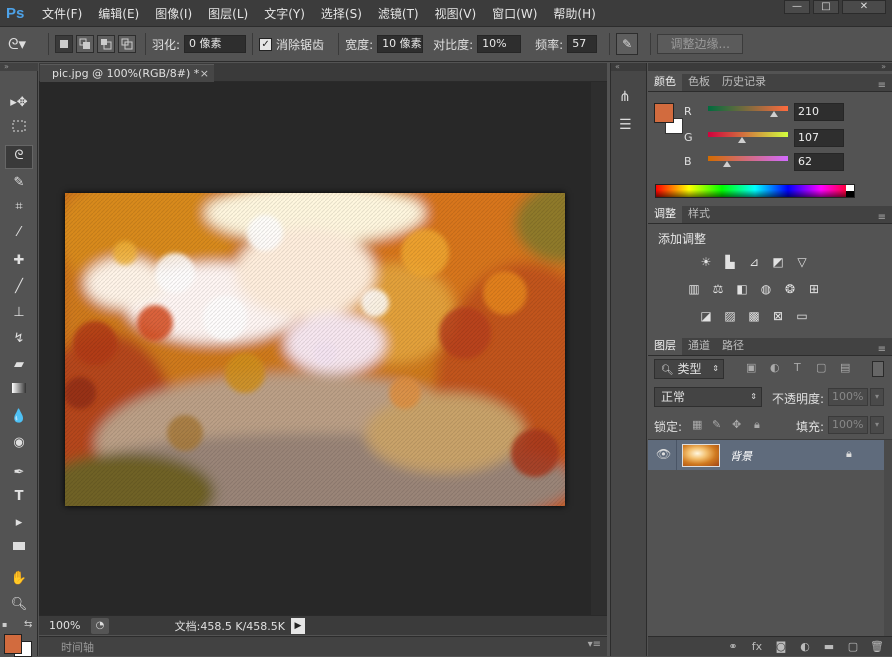 Image resolution: width=892 pixels, height=657 pixels. What do you see at coordinates (882, 349) in the screenshot?
I see `layers-menu-icon: ≡` at bounding box center [882, 349].